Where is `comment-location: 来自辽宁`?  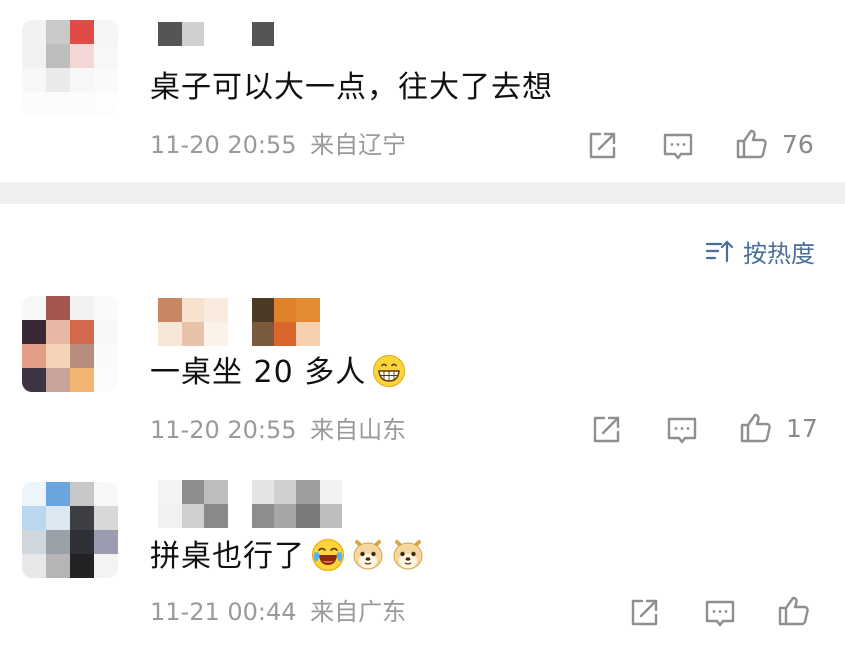 comment-location: 来自辽宁 is located at coordinates (358, 145).